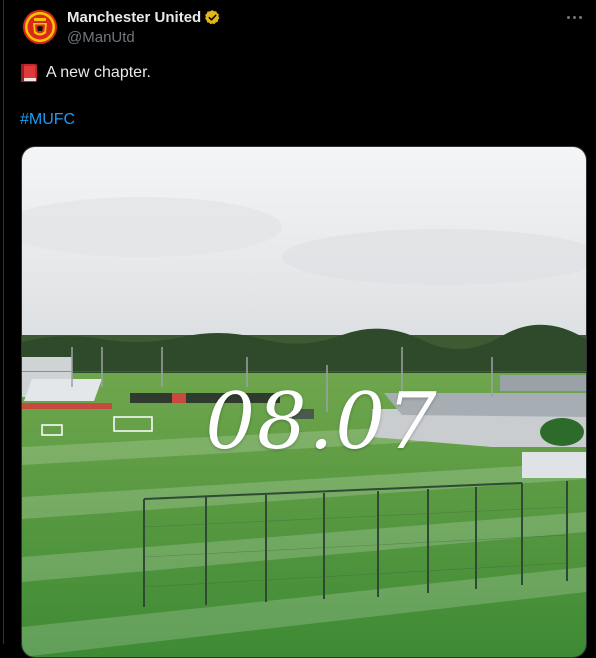  I want to click on author-handle: @ManUtd, so click(101, 37).